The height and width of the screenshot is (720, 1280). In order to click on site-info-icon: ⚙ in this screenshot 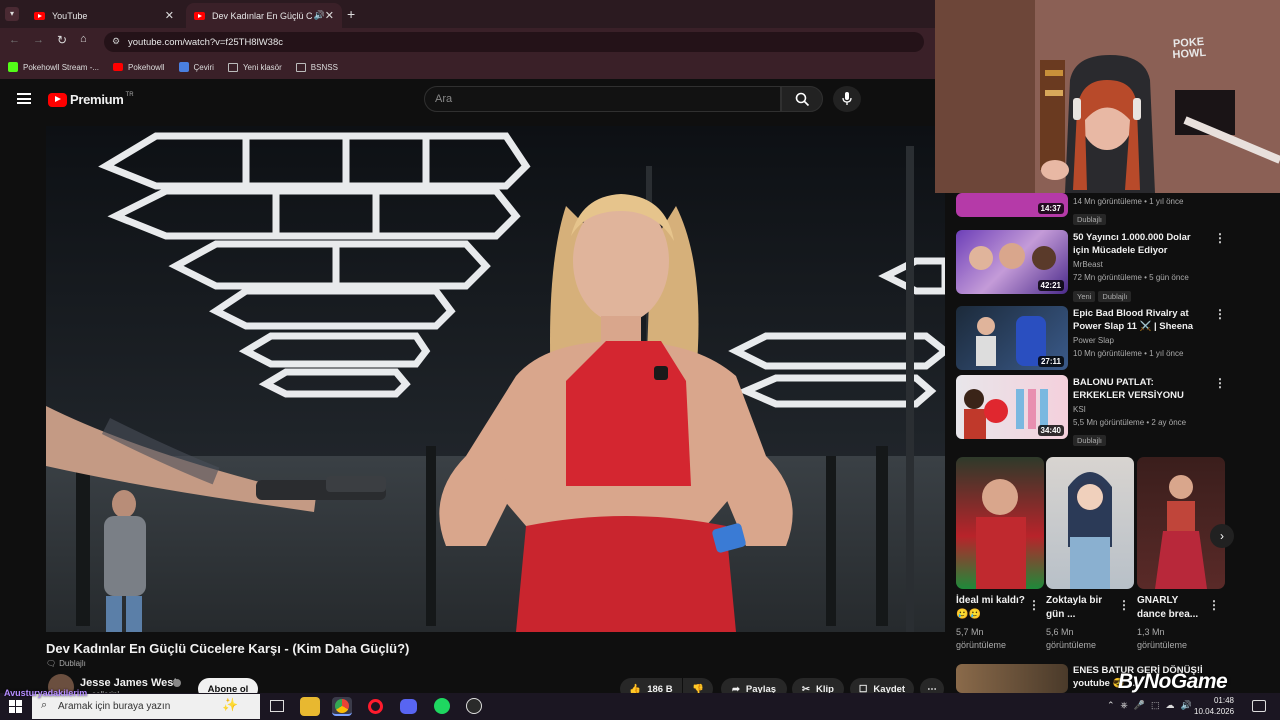, I will do `click(116, 41)`.